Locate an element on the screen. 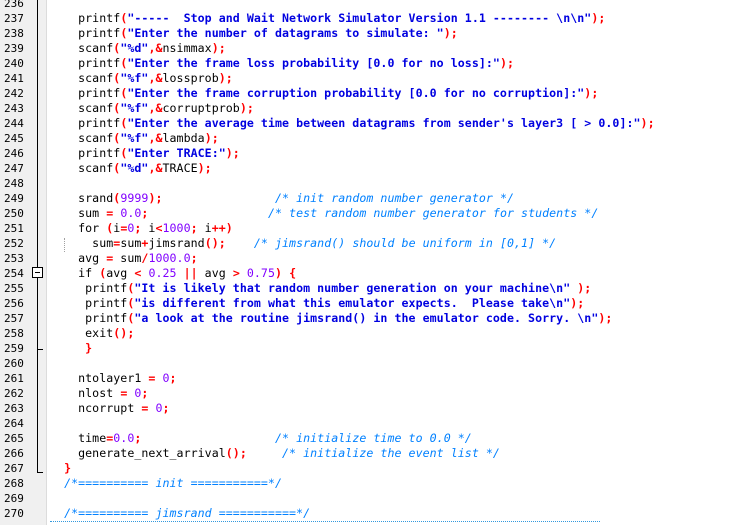 Image resolution: width=730 pixels, height=525 pixels. code-token: jimsrand is located at coordinates (176, 243).